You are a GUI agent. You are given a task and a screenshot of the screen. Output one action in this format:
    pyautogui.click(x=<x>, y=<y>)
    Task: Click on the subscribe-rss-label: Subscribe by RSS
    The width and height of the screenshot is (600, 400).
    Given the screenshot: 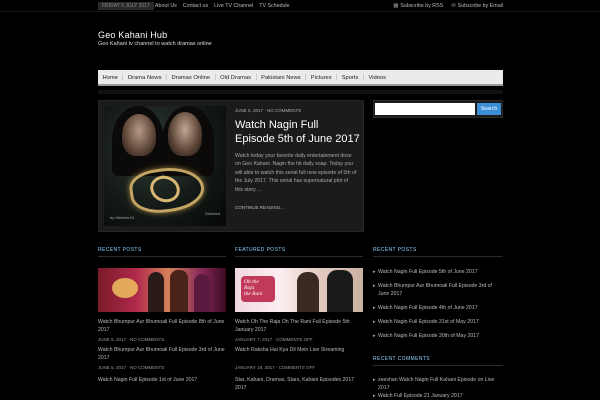 What is the action you would take?
    pyautogui.click(x=422, y=6)
    